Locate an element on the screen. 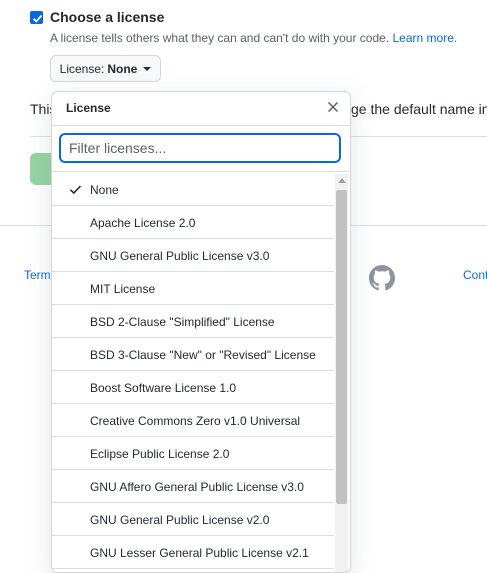 The image size is (487, 573). license-option: GNU General Public License v2.0 is located at coordinates (193, 519).